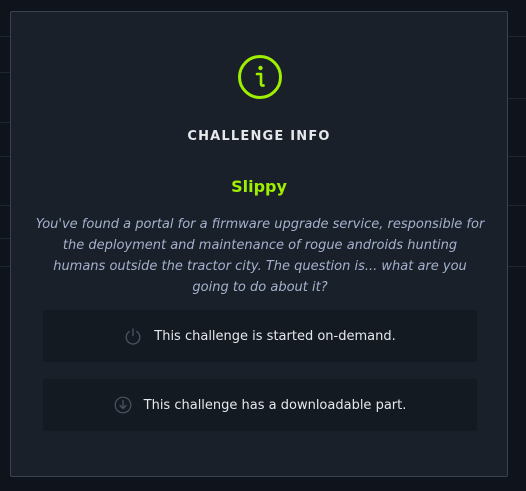 This screenshot has width=526, height=491. I want to click on feature-label: This challenge is started on-demand., so click(275, 336).